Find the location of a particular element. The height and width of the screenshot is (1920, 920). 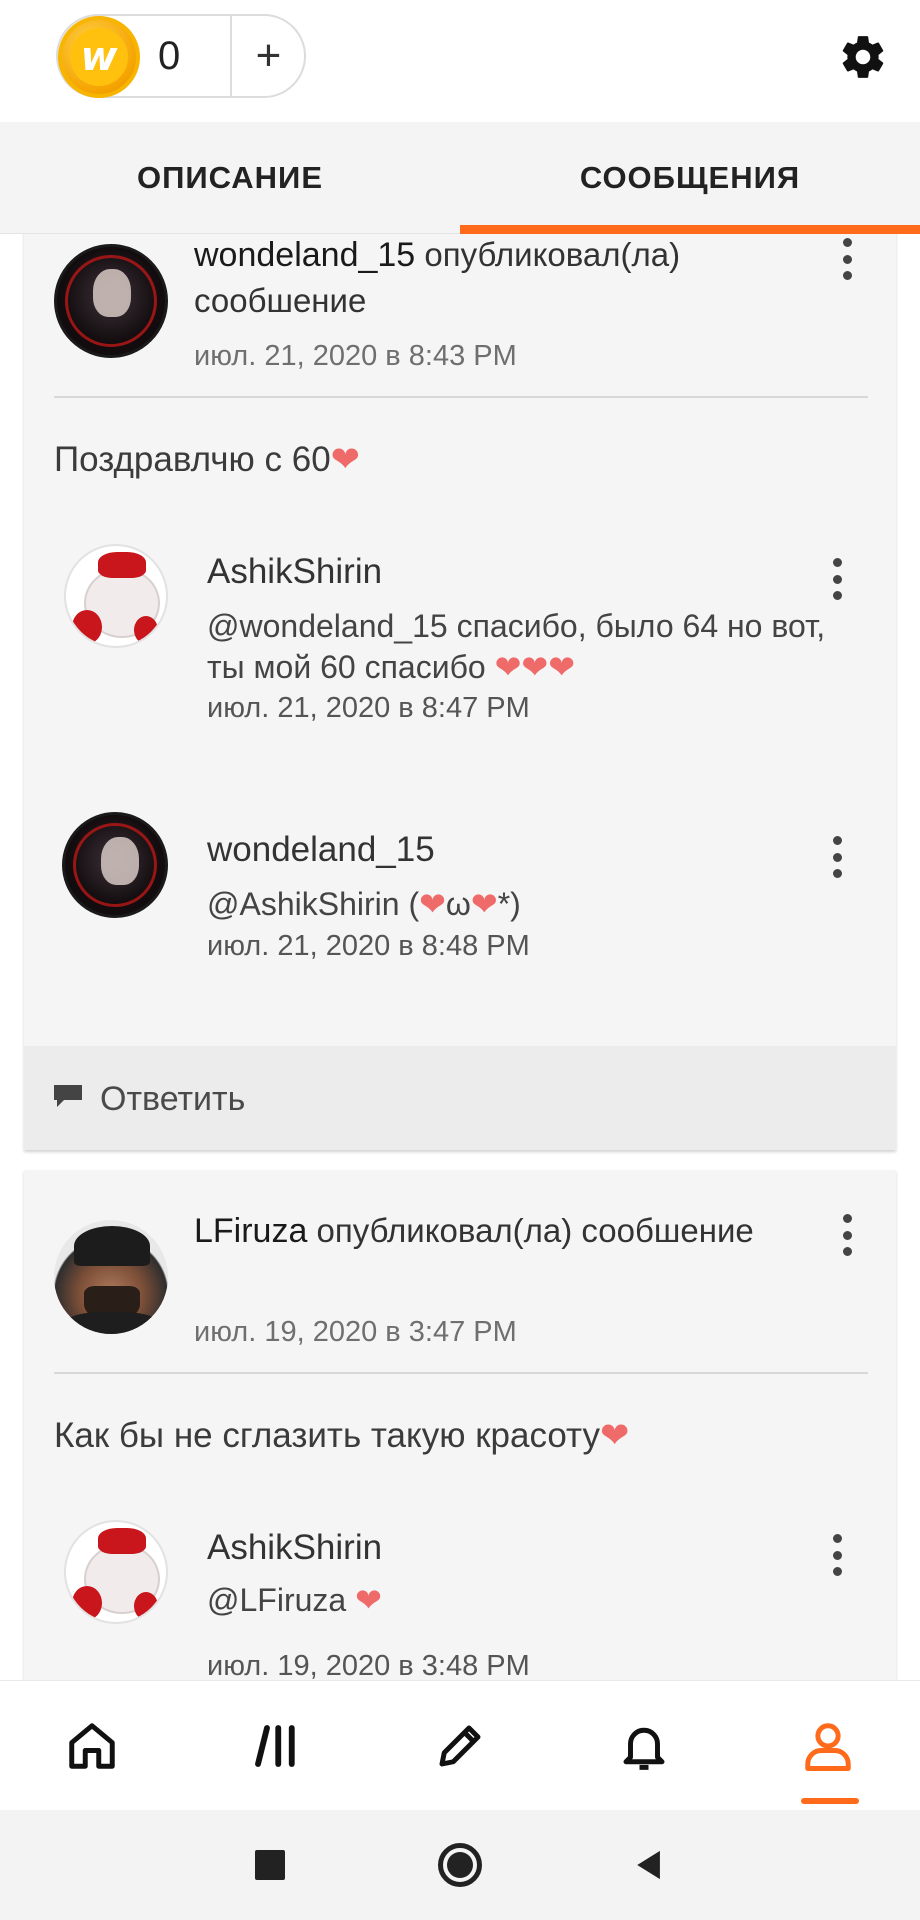

recents-icon is located at coordinates (270, 1865).